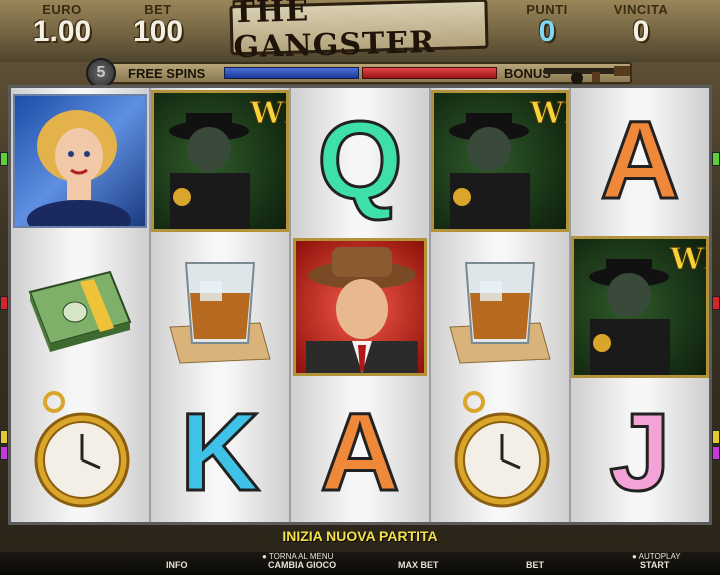 The width and height of the screenshot is (720, 575). I want to click on symbol-J: J, so click(640, 453).